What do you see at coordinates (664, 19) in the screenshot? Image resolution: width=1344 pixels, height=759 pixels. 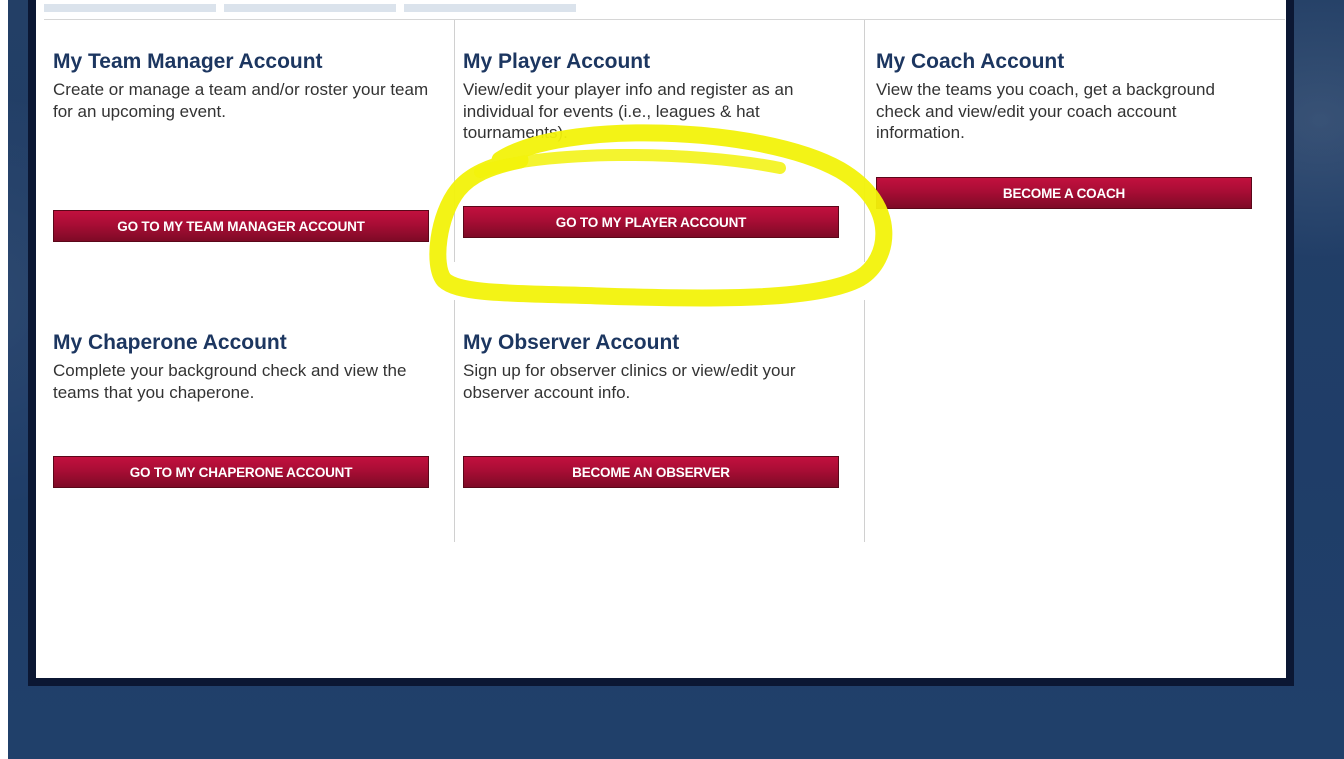 I see `top-divider` at bounding box center [664, 19].